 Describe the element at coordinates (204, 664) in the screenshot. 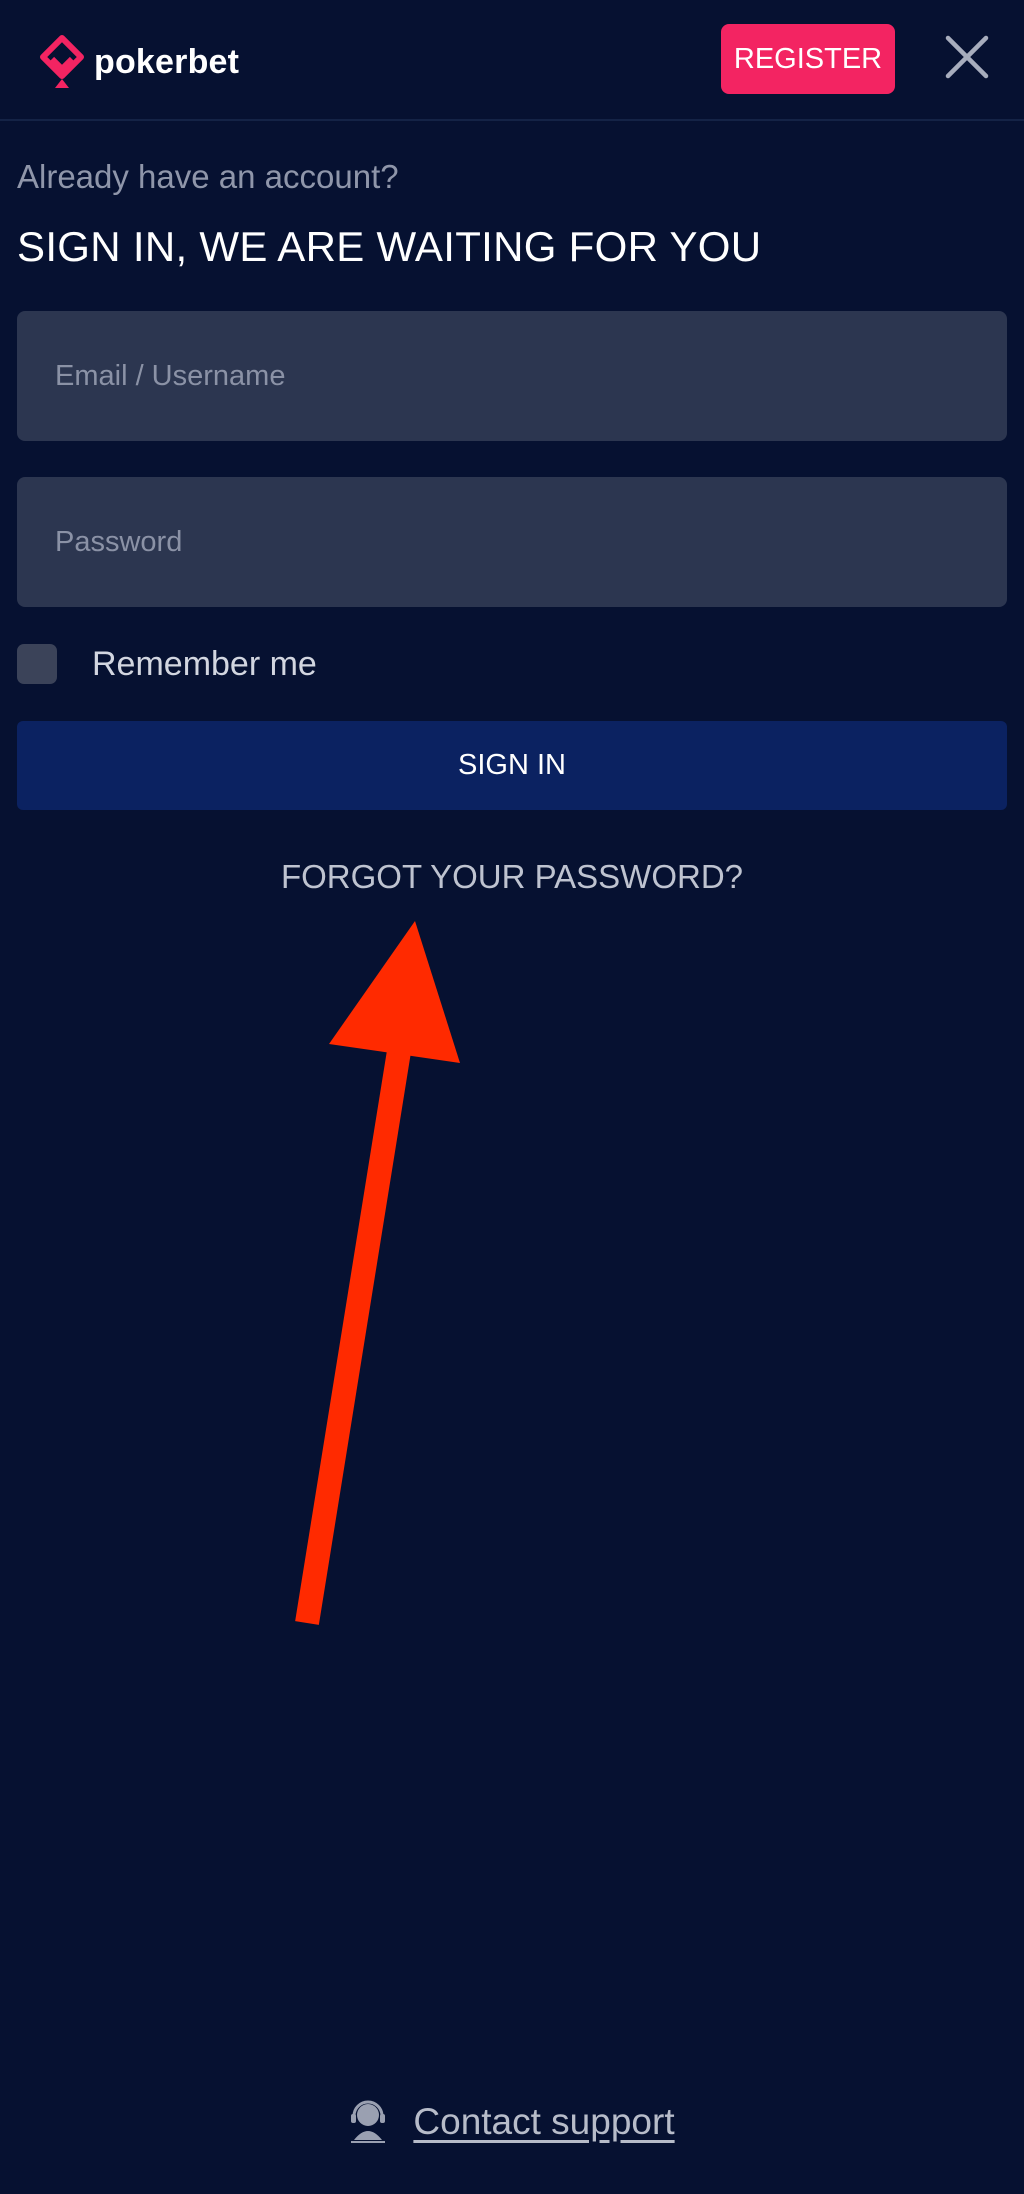

I see `remember-me-label: Remember me` at that location.